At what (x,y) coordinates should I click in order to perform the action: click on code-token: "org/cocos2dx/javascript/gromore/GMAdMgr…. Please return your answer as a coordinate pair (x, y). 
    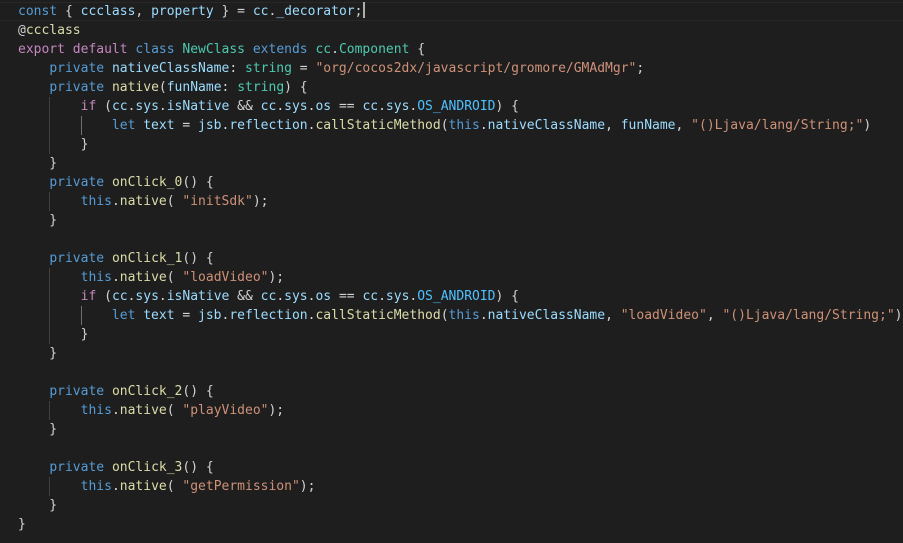
    Looking at the image, I should click on (476, 68).